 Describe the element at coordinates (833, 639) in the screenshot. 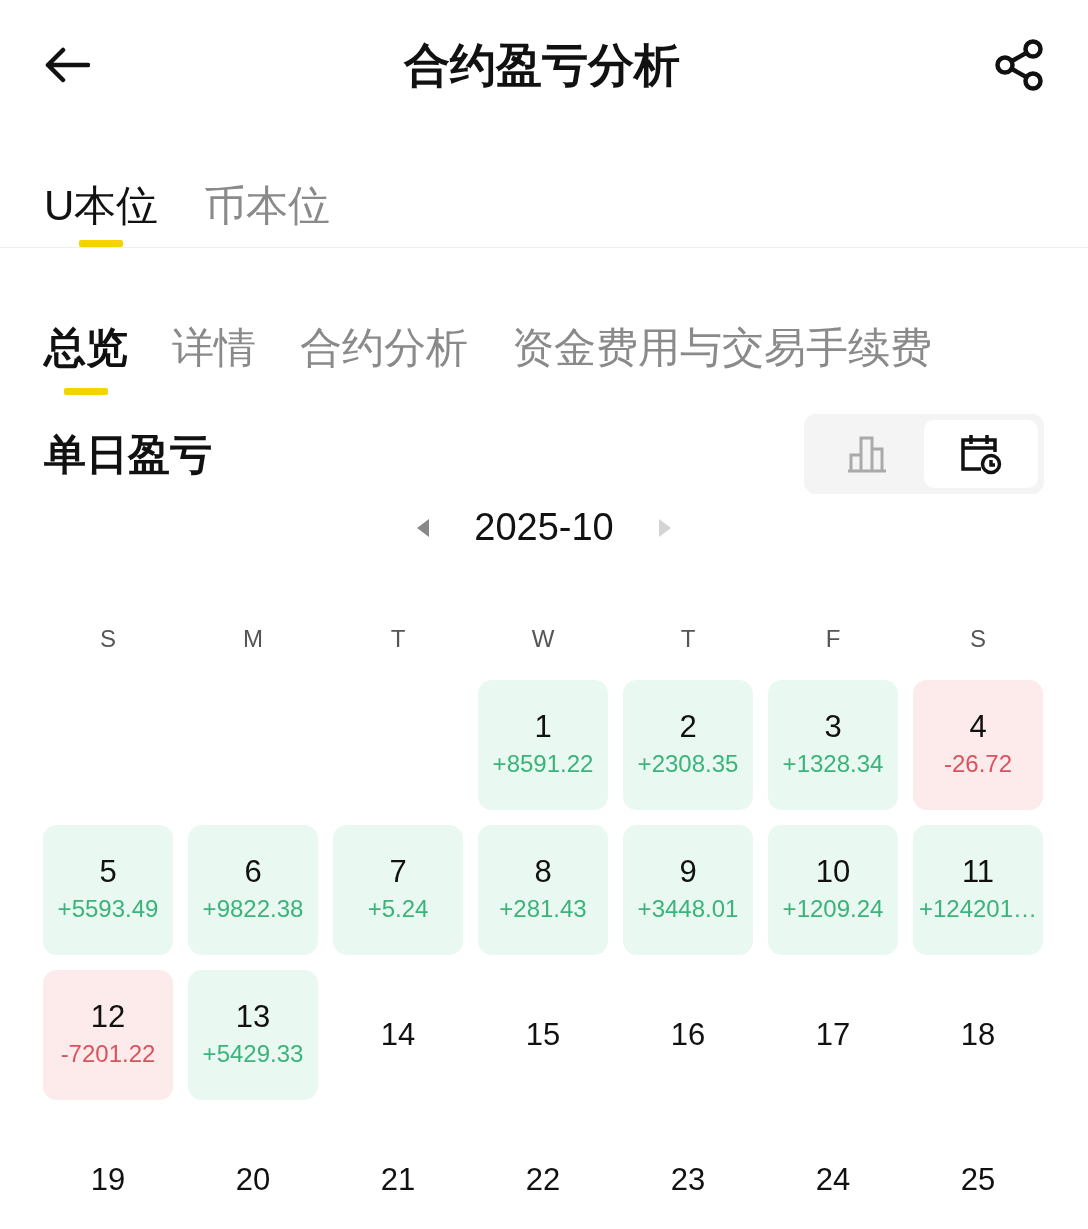

I see `weekday-label: F` at that location.